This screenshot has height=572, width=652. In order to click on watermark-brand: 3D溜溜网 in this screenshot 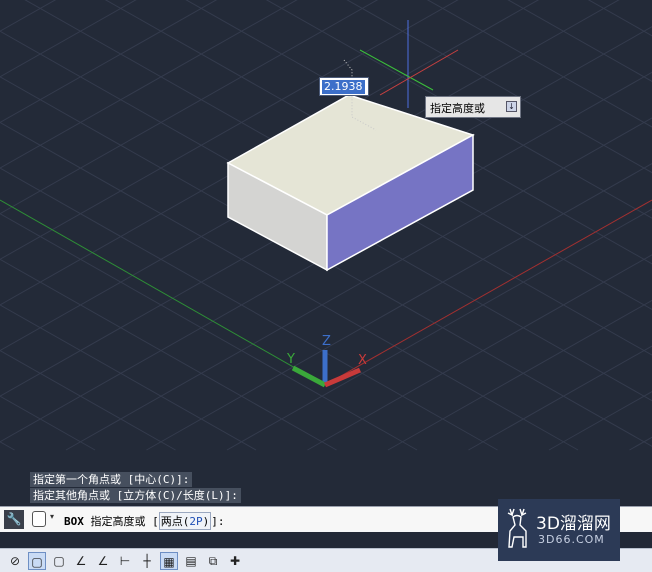, I will do `click(573, 524)`.